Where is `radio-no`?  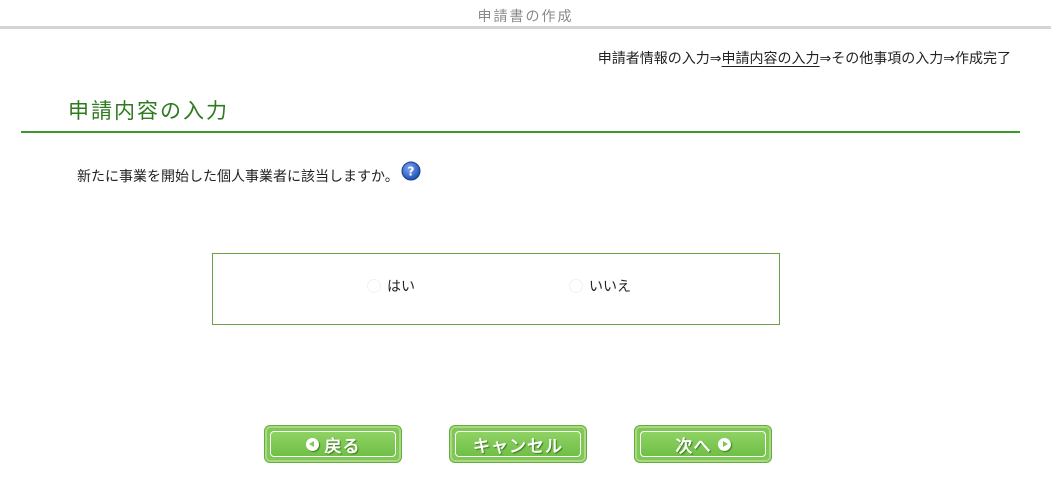 radio-no is located at coordinates (576, 286).